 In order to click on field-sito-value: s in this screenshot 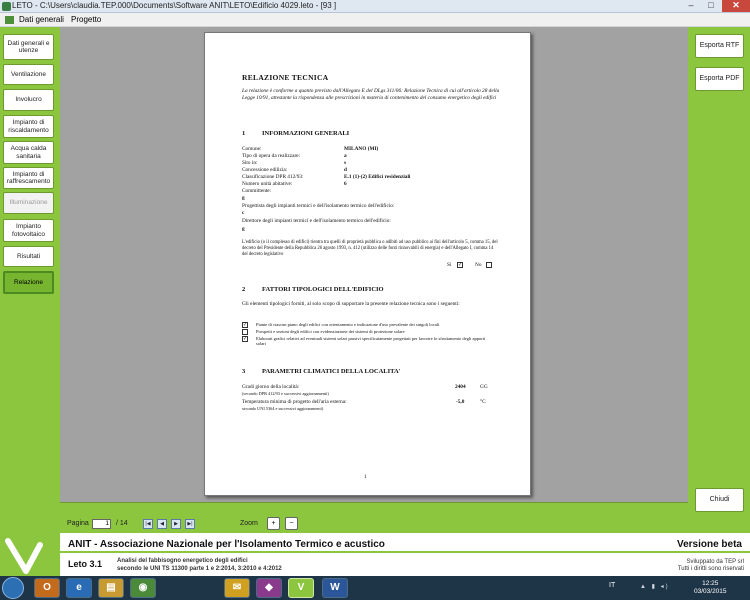, I will do `click(345, 163)`.